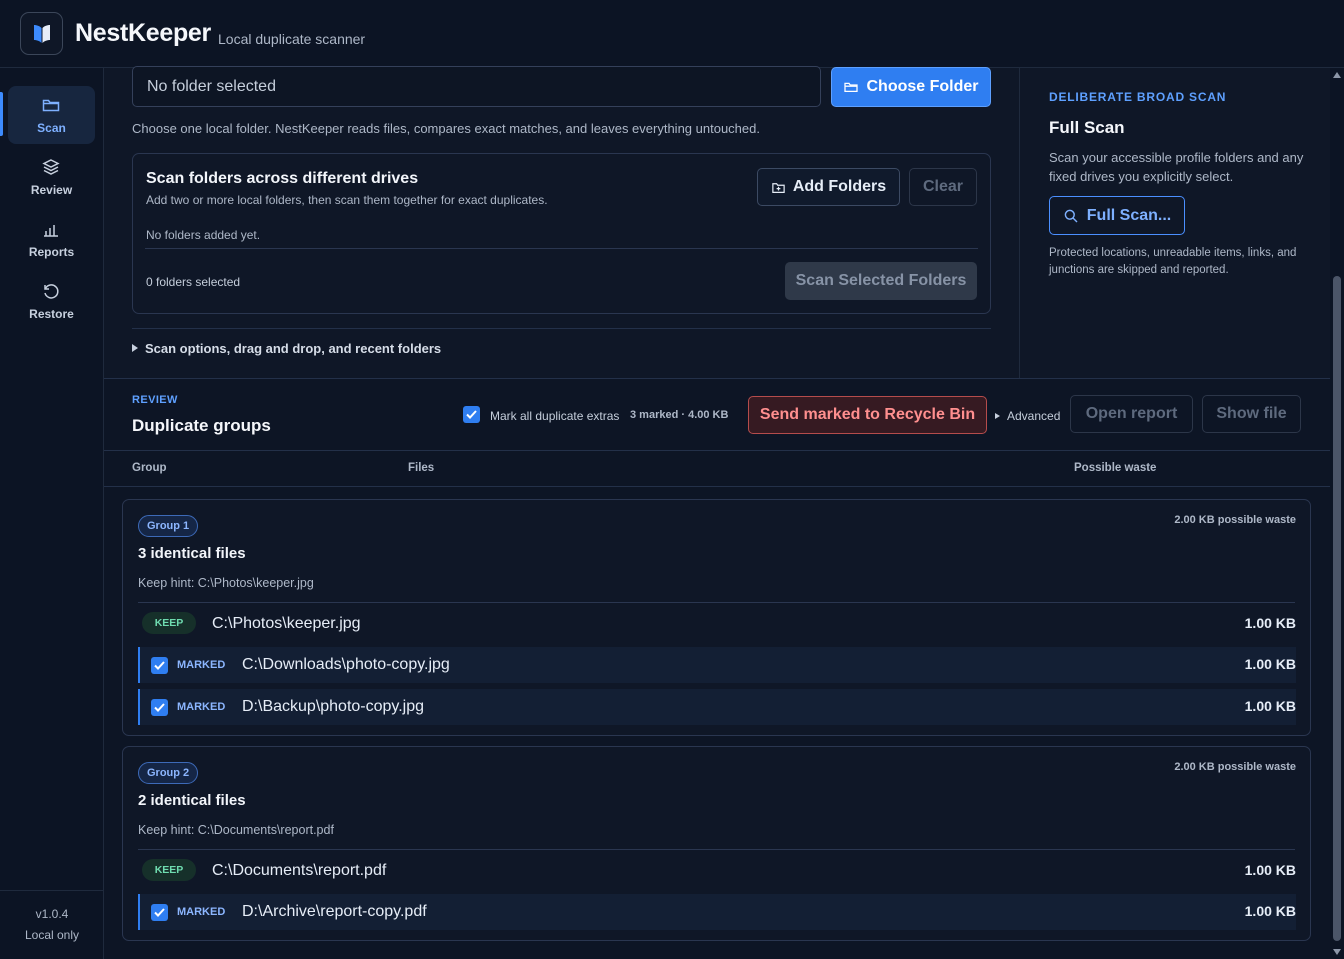 Image resolution: width=1344 pixels, height=959 pixels. What do you see at coordinates (41, 33) in the screenshot?
I see `app-logo` at bounding box center [41, 33].